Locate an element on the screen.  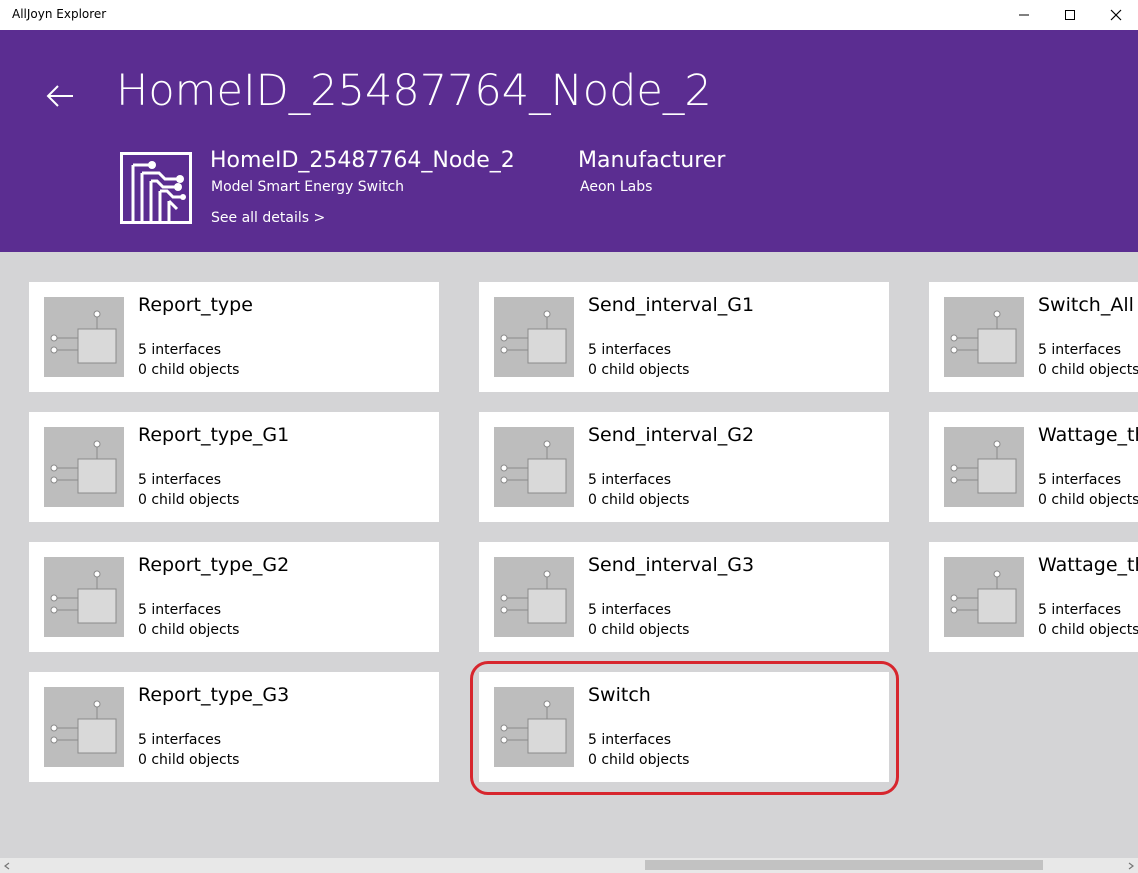
object-name: Send_interval_G1 is located at coordinates (671, 305).